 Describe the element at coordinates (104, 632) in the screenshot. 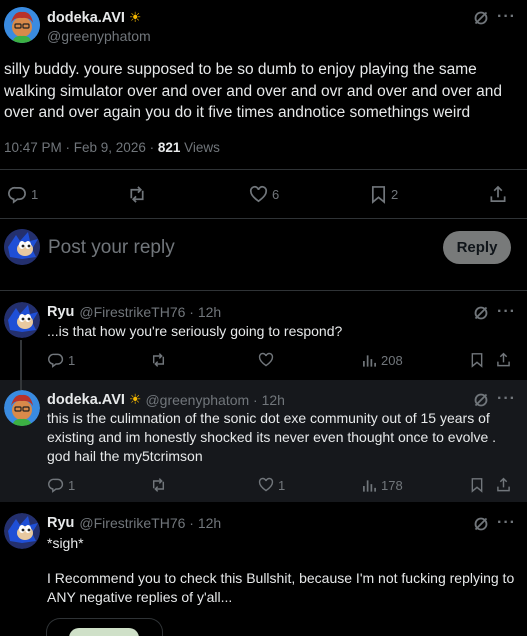

I see `media-thumbnail` at that location.